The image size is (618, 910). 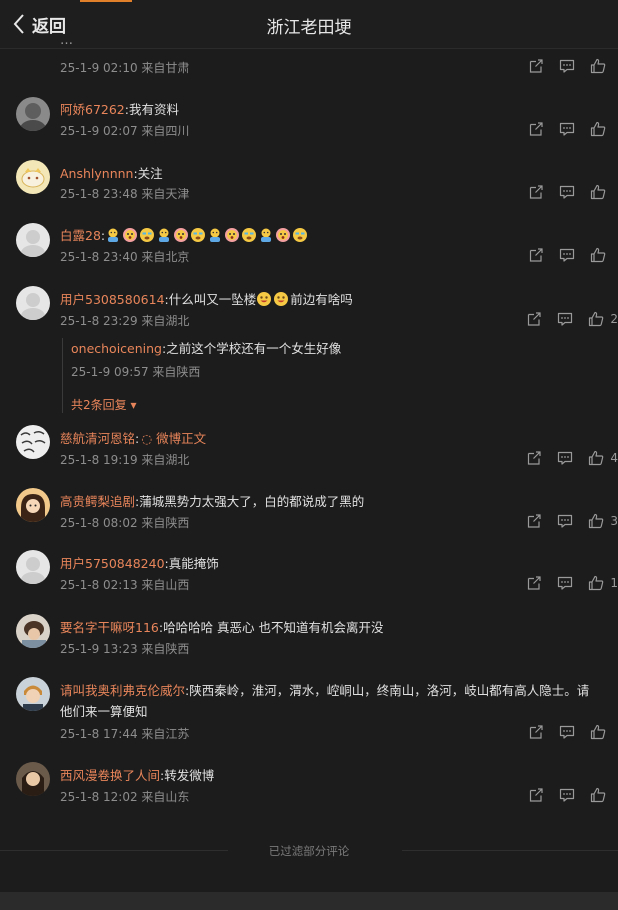 I want to click on page-title: 浙江老田埂, so click(x=309, y=28).